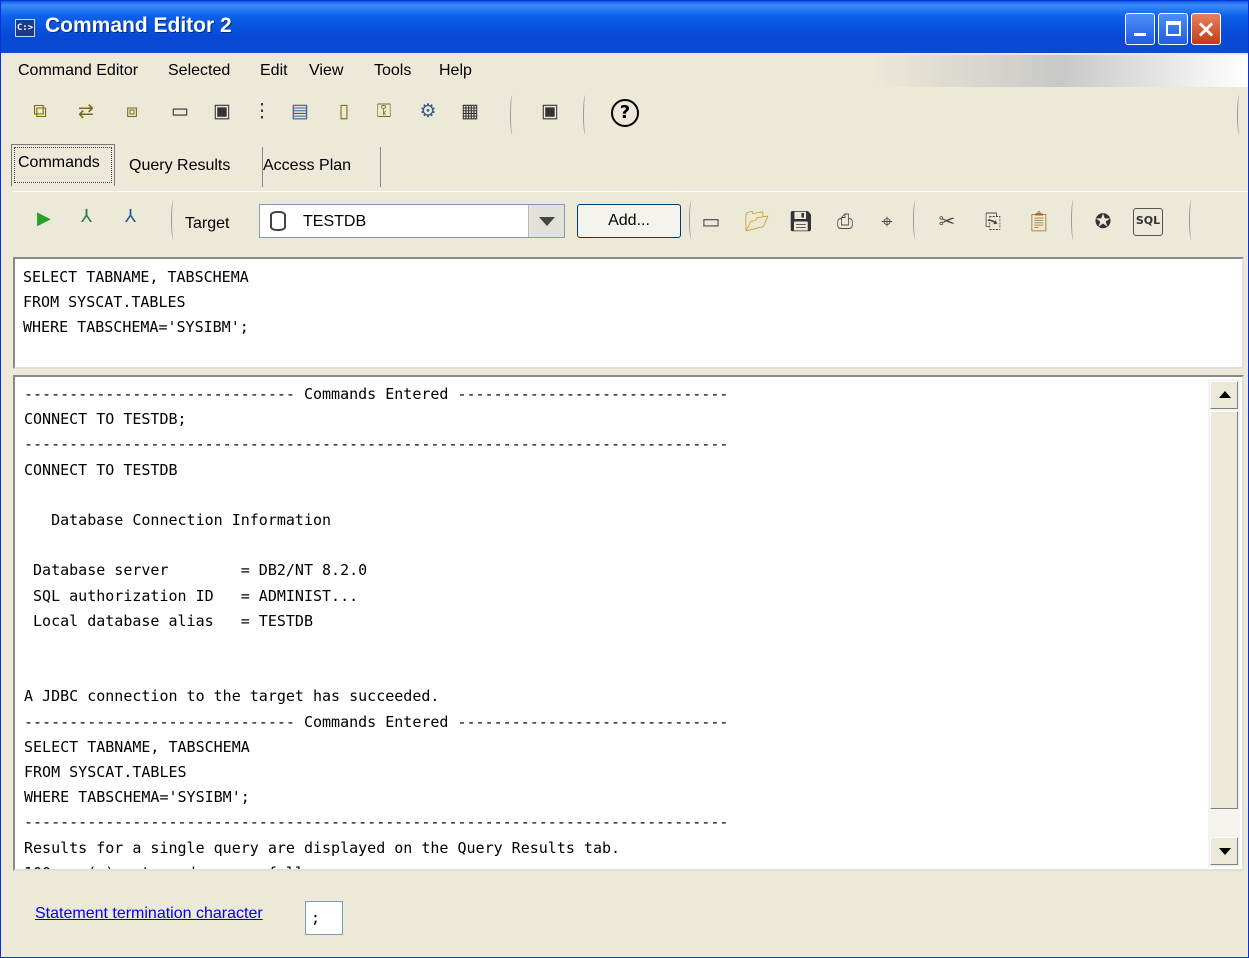 The image size is (1249, 958). What do you see at coordinates (845, 222) in the screenshot?
I see `print-icon: ⎙` at bounding box center [845, 222].